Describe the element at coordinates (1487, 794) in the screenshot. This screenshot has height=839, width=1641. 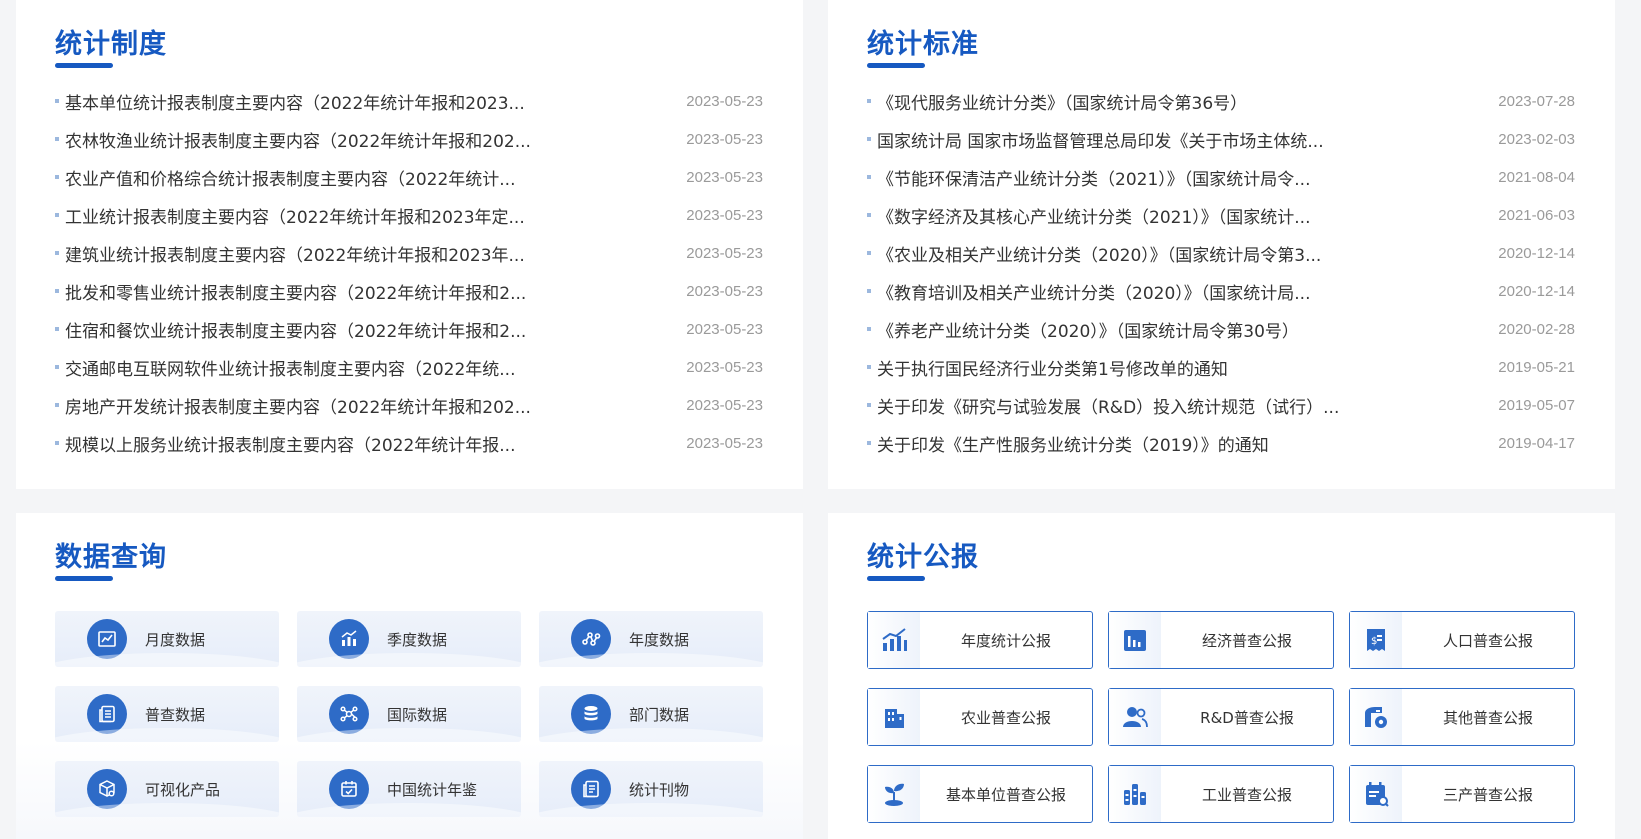
I see `bulletin-label: 三产普查公报` at that location.